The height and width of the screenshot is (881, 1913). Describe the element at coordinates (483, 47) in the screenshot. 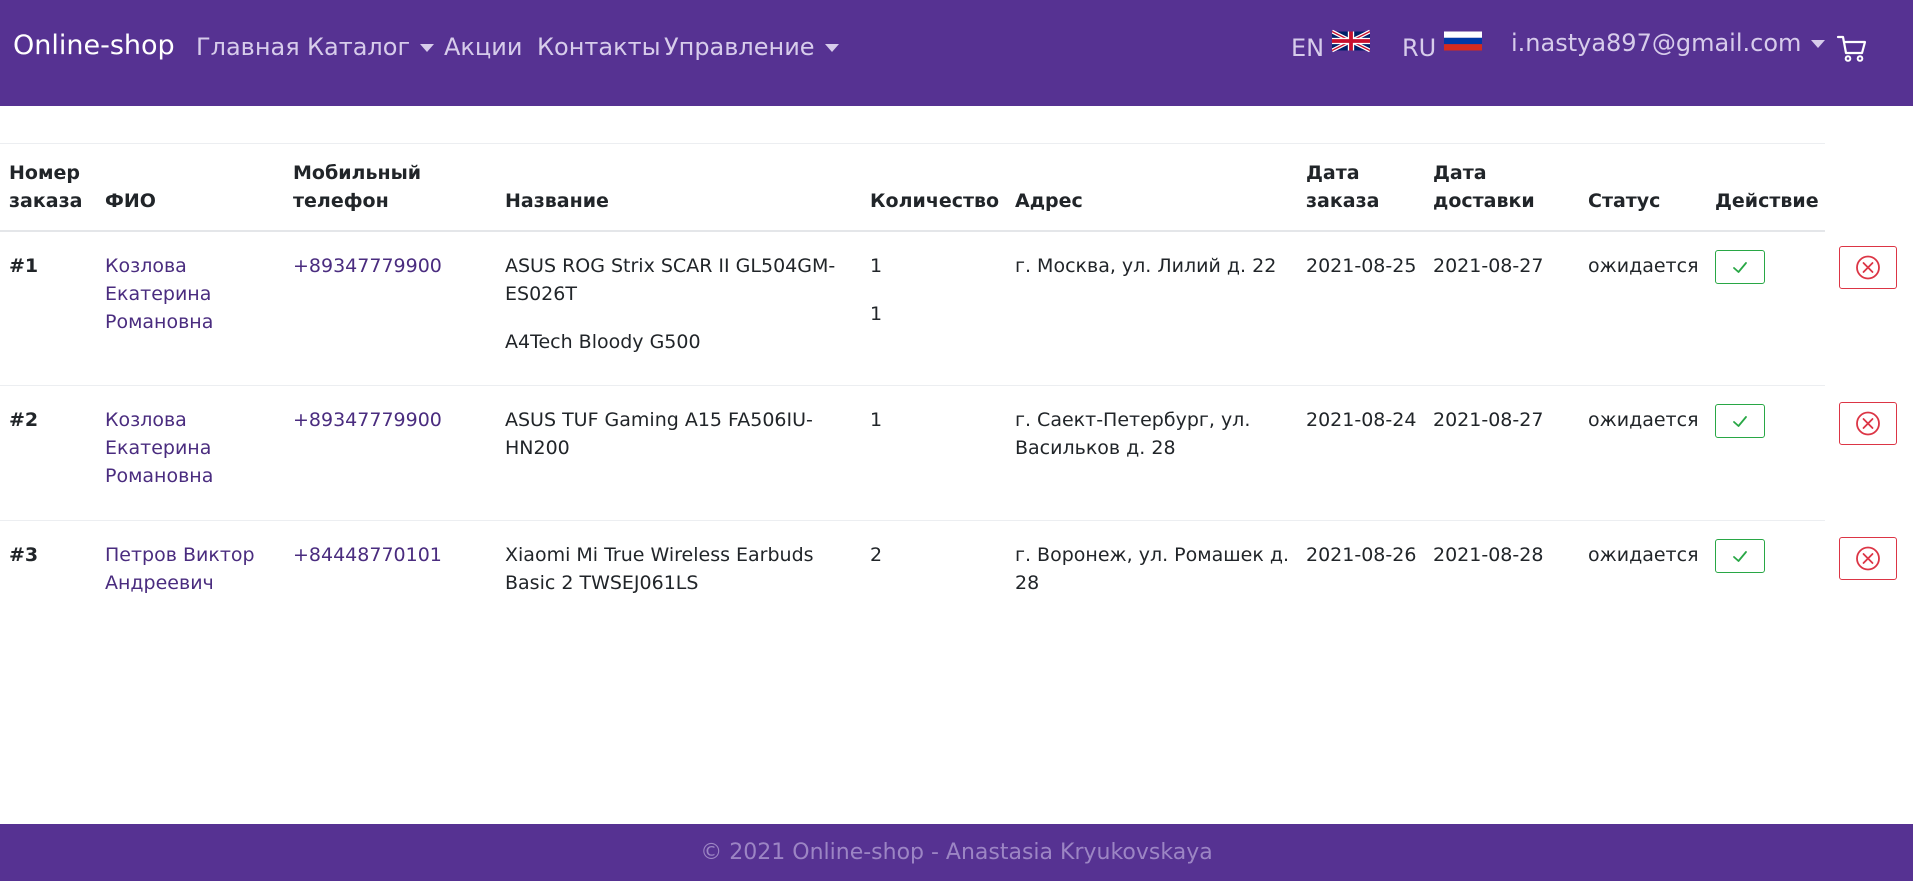

I see `nav-promos: Акции` at that location.